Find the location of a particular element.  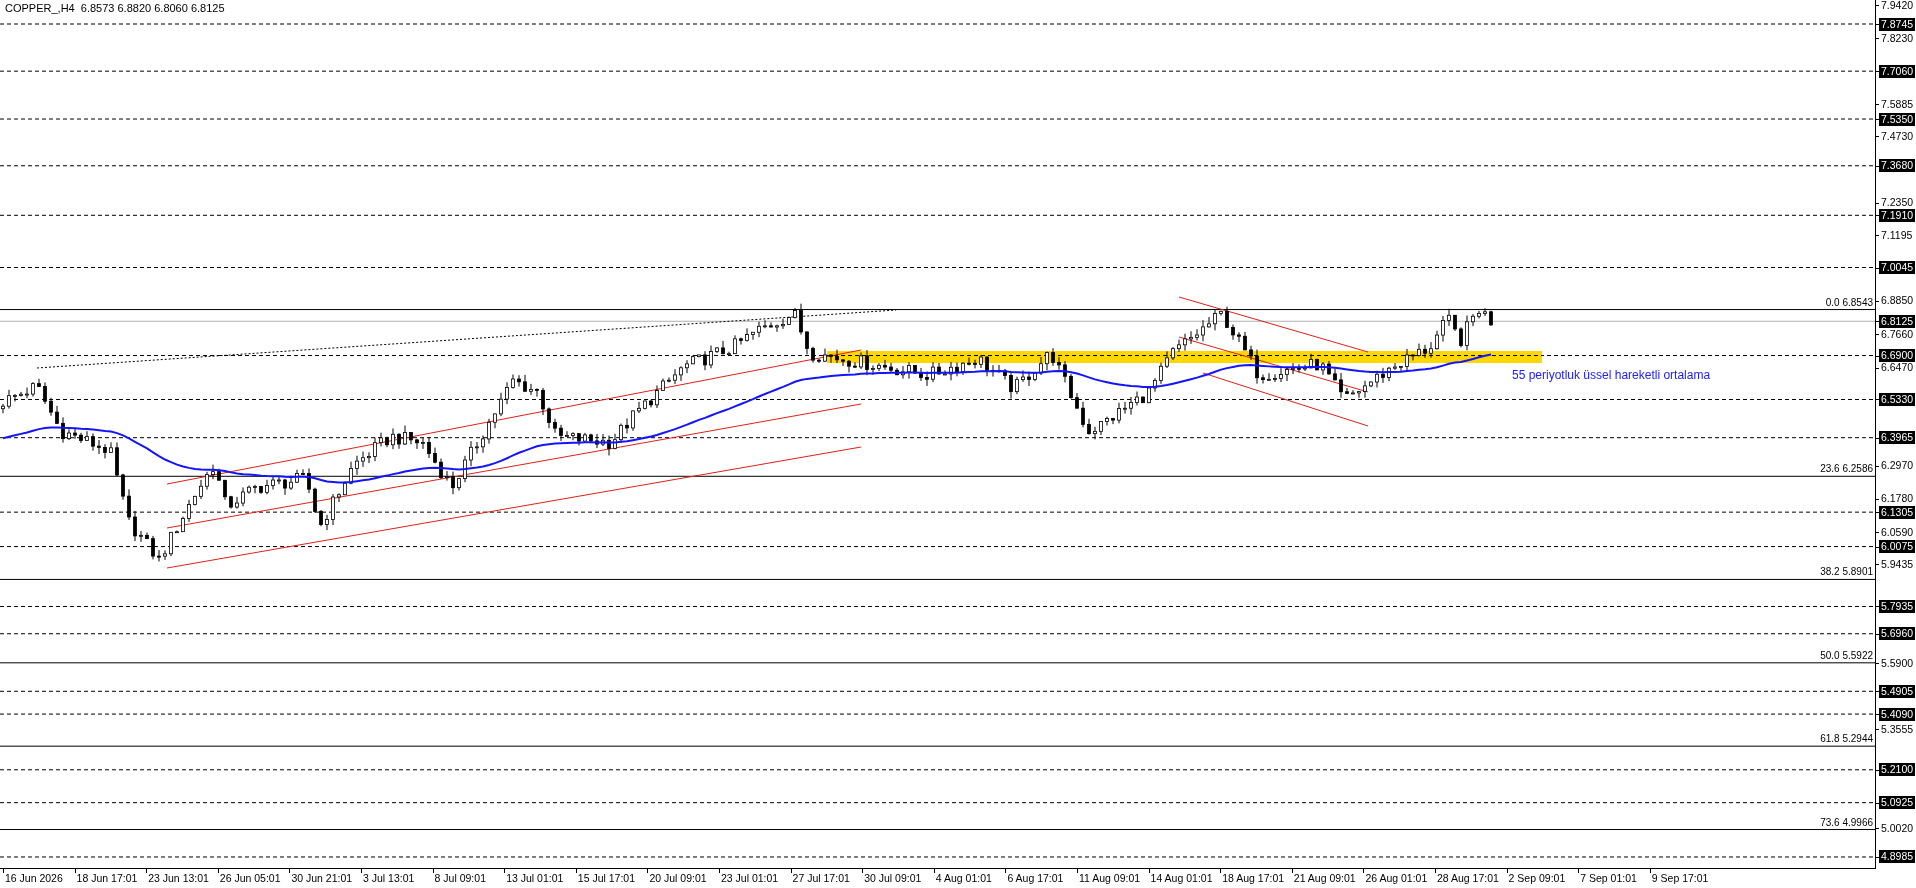

time-scale-label: 9 Sep 17:01 is located at coordinates (1680, 878).